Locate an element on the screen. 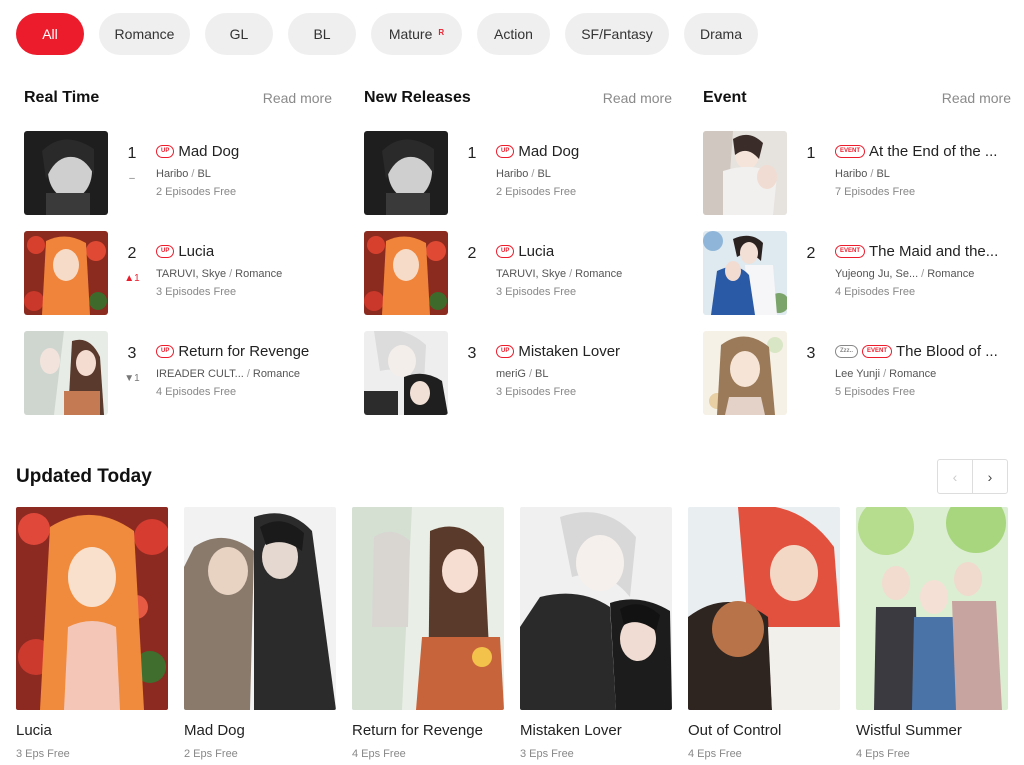 This screenshot has height=765, width=1024. rank-change: – is located at coordinates (132, 178).